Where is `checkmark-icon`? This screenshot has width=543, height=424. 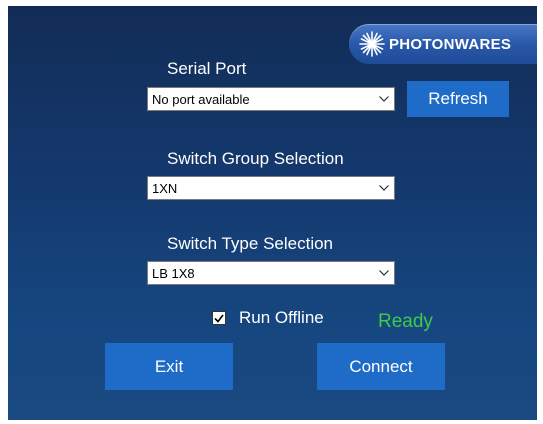
checkmark-icon is located at coordinates (219, 318).